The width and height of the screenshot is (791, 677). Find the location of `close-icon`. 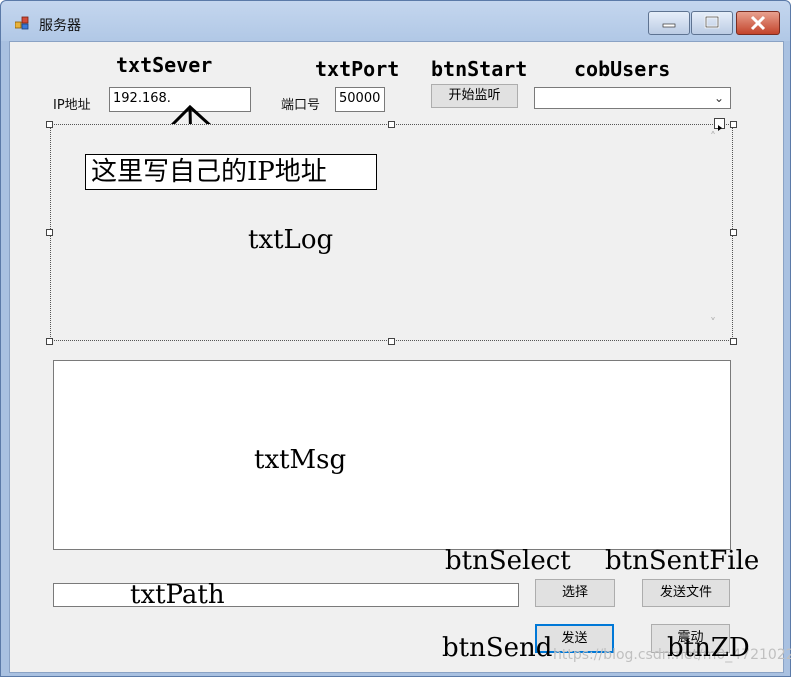

close-icon is located at coordinates (758, 23).